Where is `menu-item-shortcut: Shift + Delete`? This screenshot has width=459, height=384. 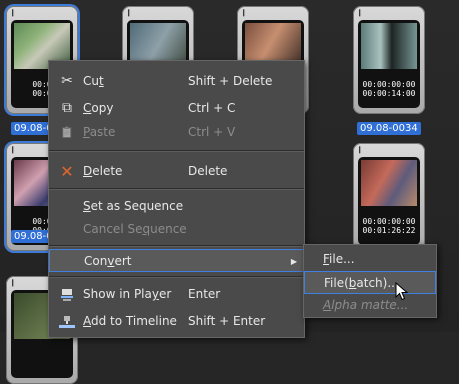 menu-item-shortcut: Shift + Delete is located at coordinates (230, 81).